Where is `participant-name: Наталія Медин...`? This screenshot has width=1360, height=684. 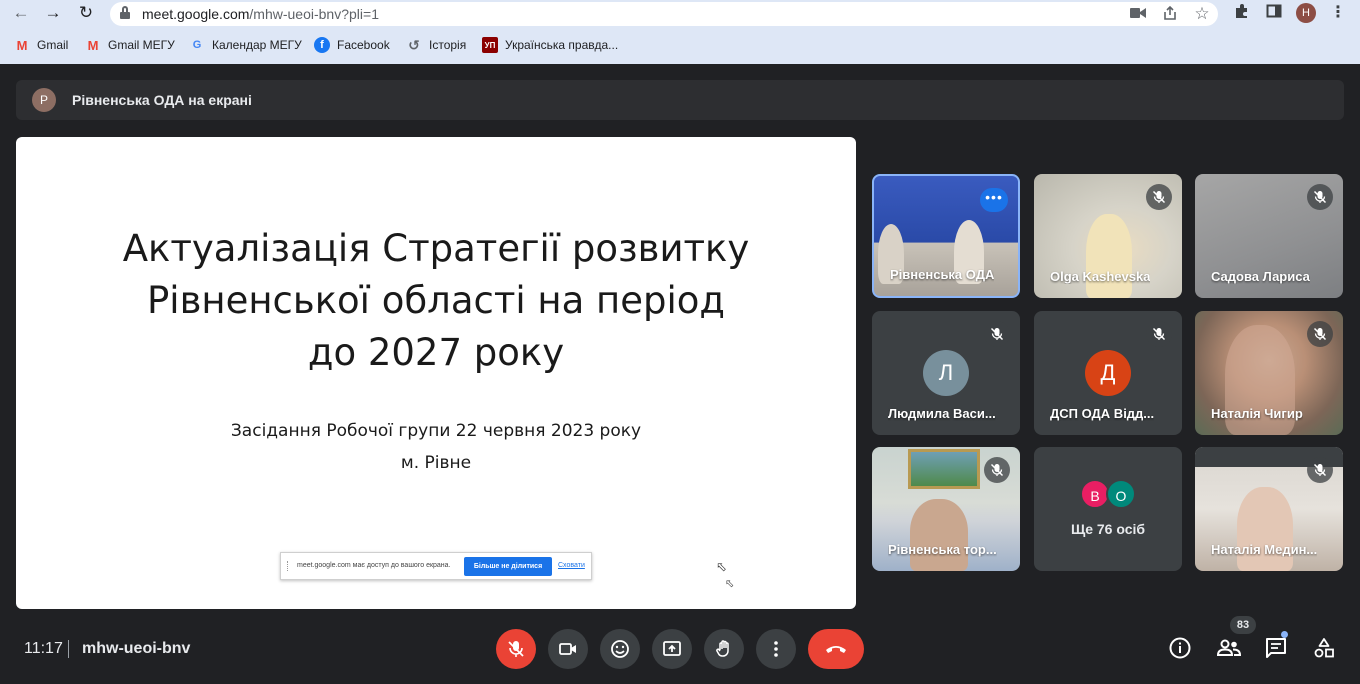 participant-name: Наталія Медин... is located at coordinates (1264, 549).